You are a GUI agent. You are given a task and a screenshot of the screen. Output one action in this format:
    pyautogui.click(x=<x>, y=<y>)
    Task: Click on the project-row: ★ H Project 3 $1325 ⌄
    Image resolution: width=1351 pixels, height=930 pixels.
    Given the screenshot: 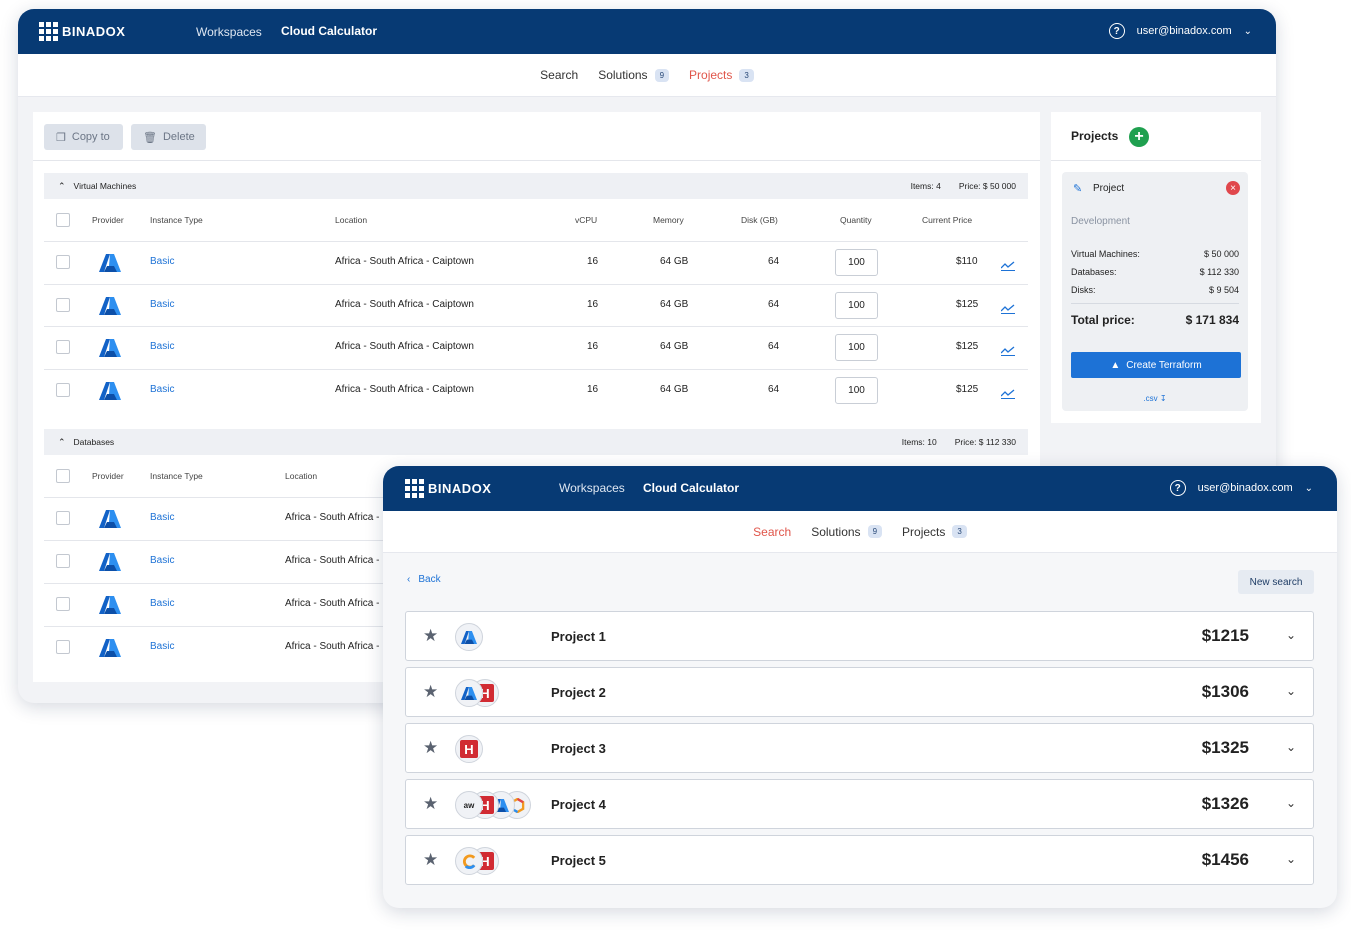 What is the action you would take?
    pyautogui.click(x=859, y=748)
    